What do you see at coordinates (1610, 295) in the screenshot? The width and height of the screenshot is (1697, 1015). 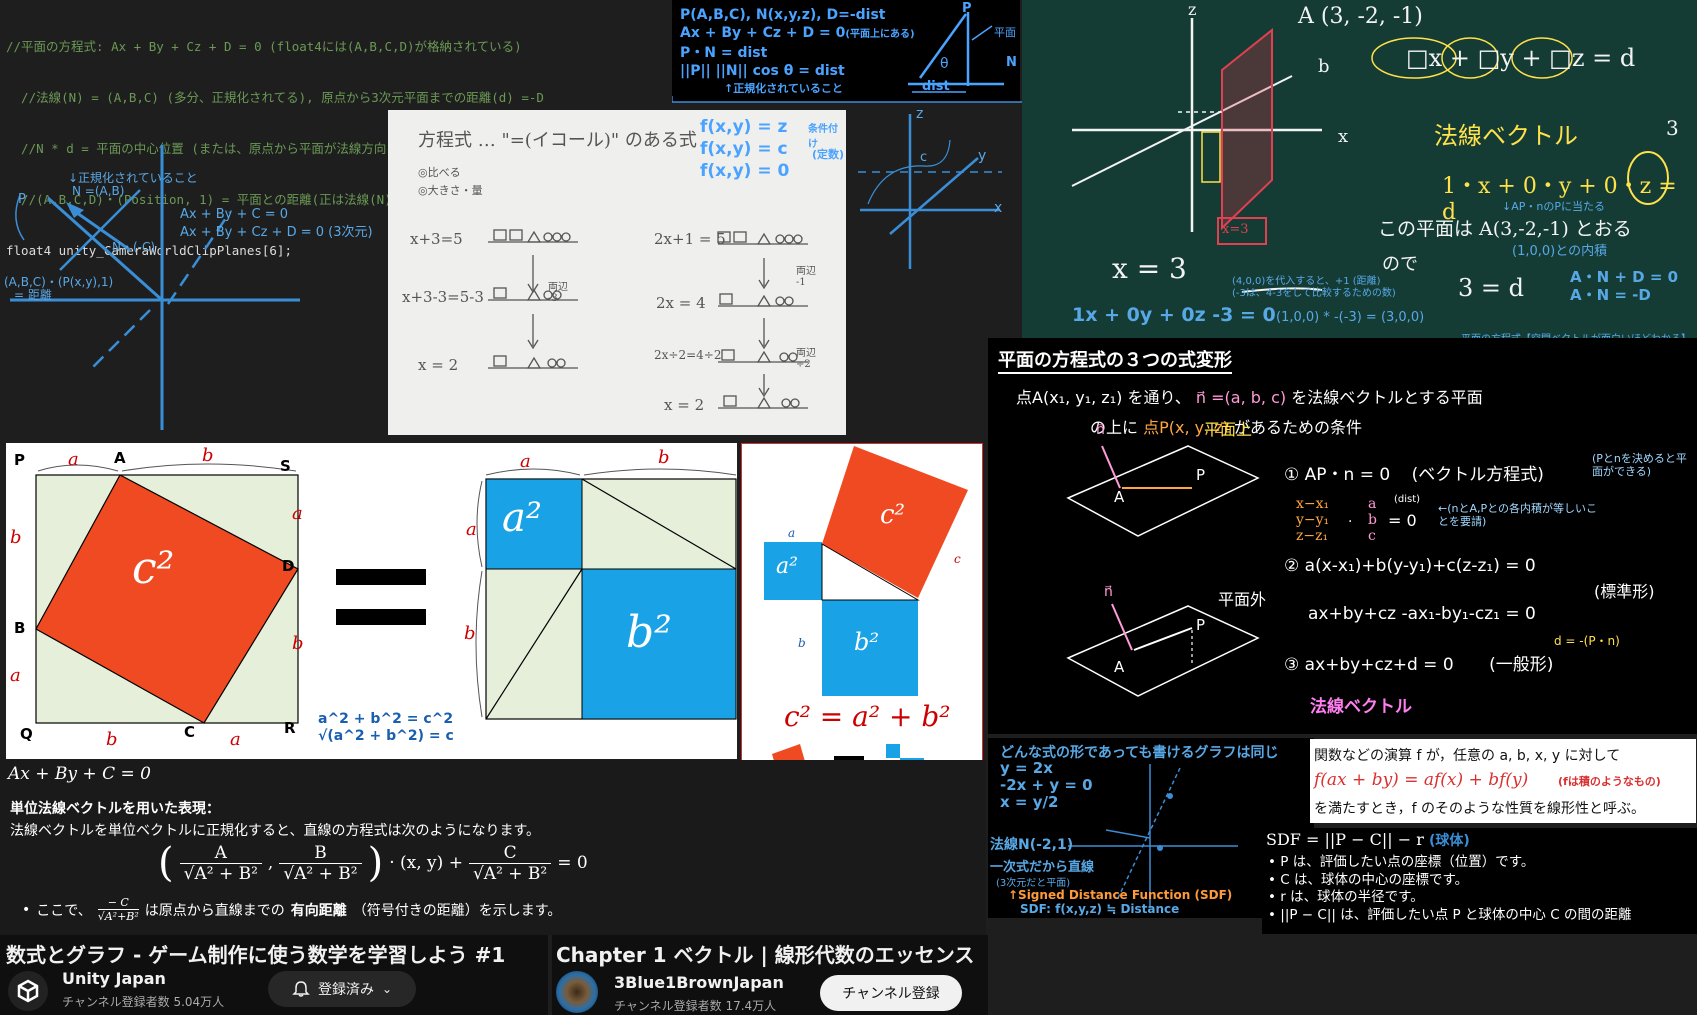 I see `an-equation-2: A・N = -D` at bounding box center [1610, 295].